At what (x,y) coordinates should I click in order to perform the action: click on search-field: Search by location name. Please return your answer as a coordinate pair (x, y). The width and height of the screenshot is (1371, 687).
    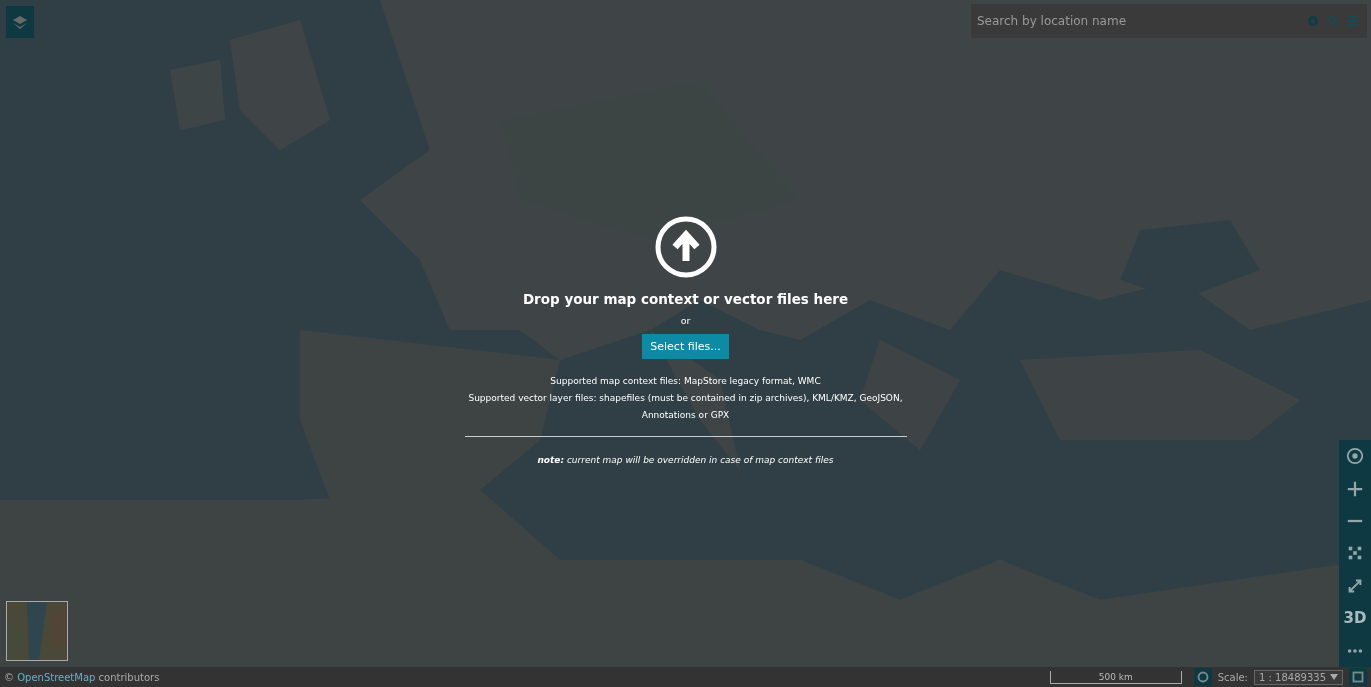
    Looking at the image, I should click on (1135, 21).